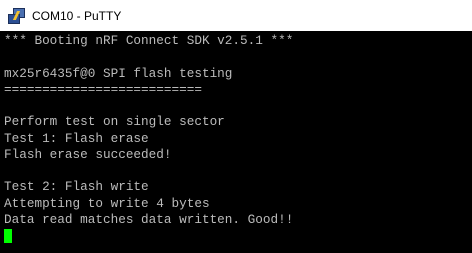 This screenshot has height=253, width=472. I want to click on terminal-line: Flash erase succeeded!, so click(88, 154).